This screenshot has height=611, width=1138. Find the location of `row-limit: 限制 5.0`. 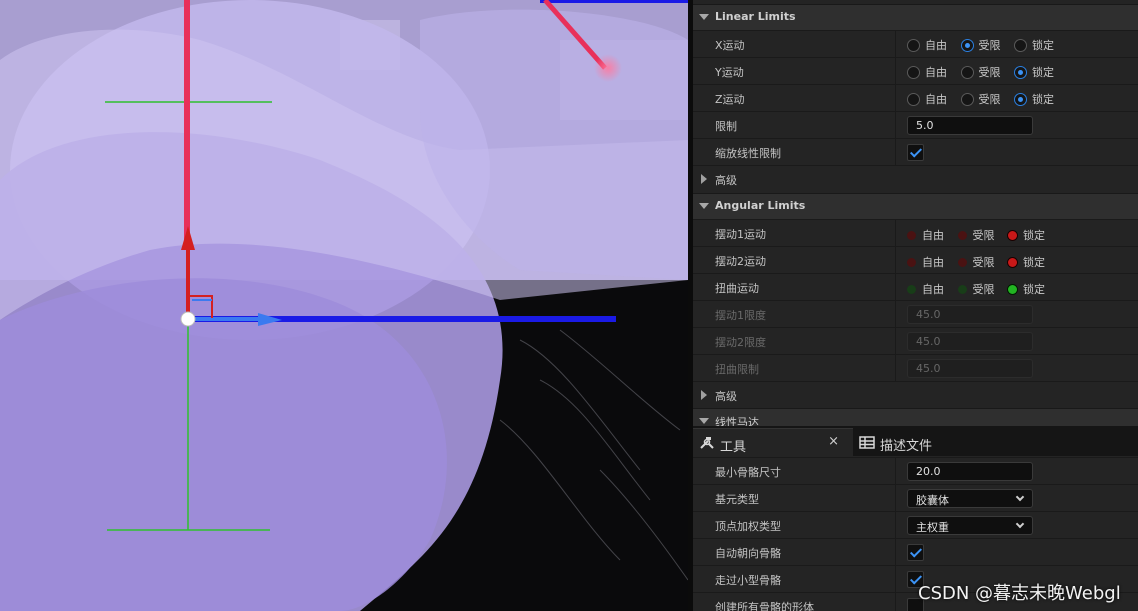

row-limit: 限制 5.0 is located at coordinates (915, 125).